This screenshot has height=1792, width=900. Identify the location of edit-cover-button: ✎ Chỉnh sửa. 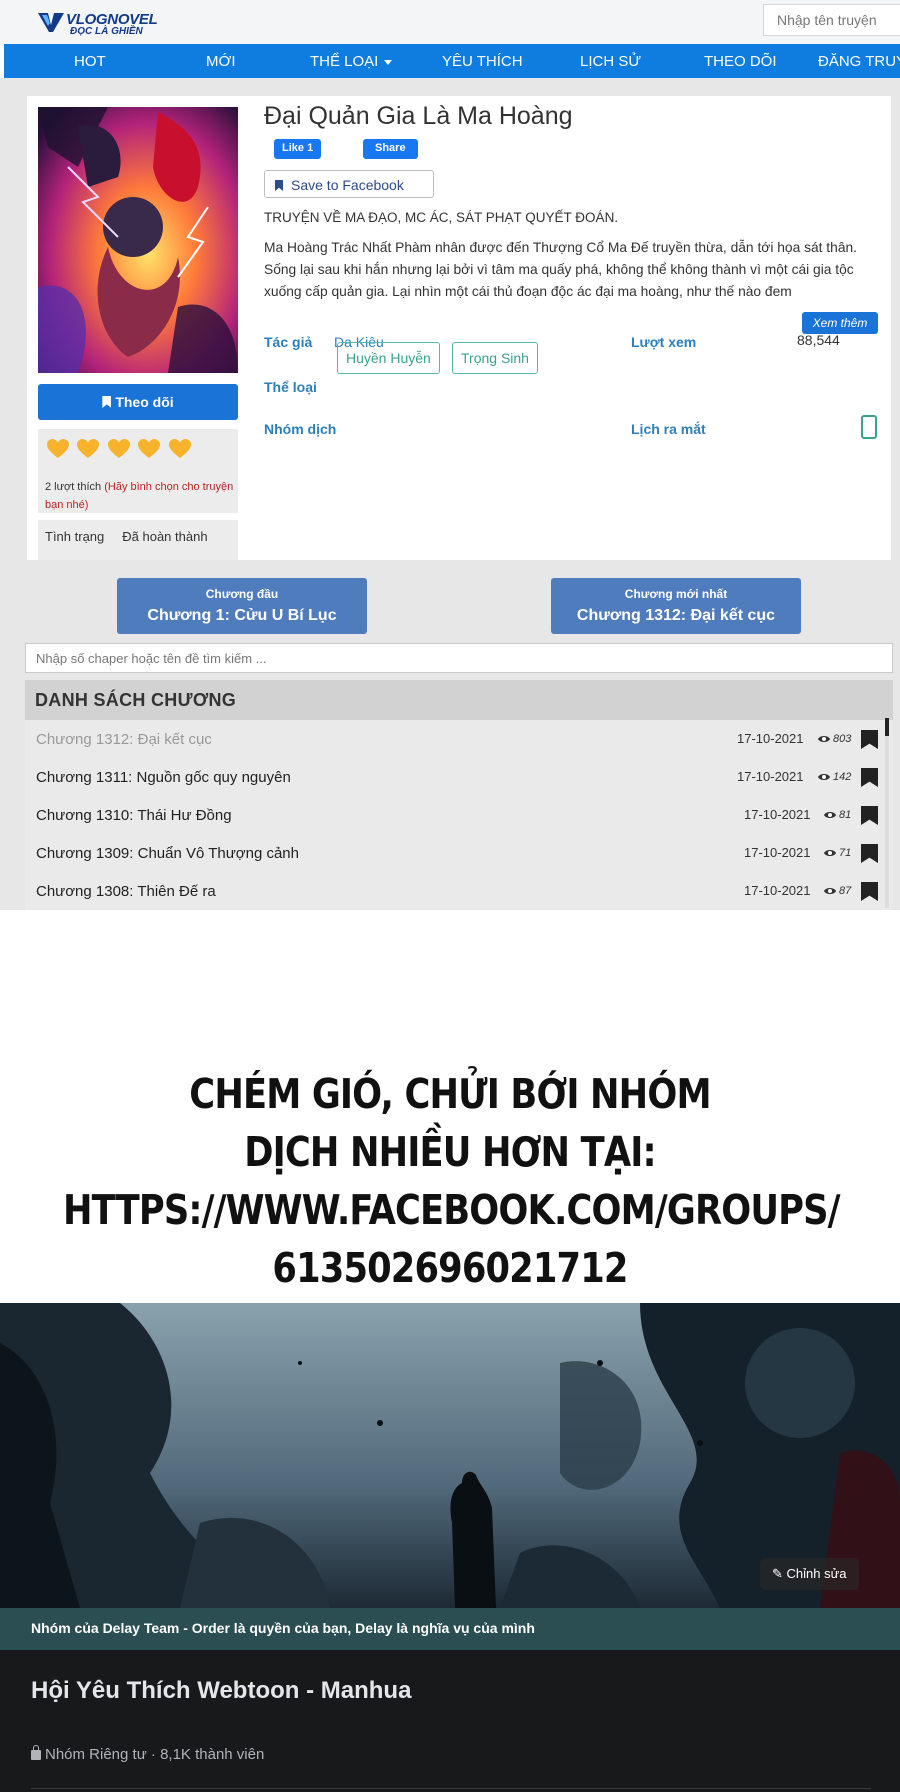
(809, 1574).